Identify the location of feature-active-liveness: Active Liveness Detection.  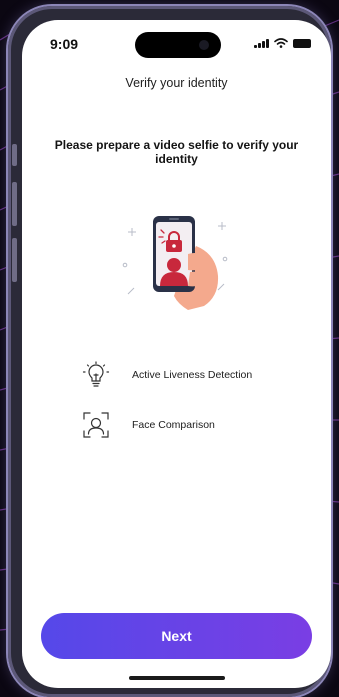
(167, 375).